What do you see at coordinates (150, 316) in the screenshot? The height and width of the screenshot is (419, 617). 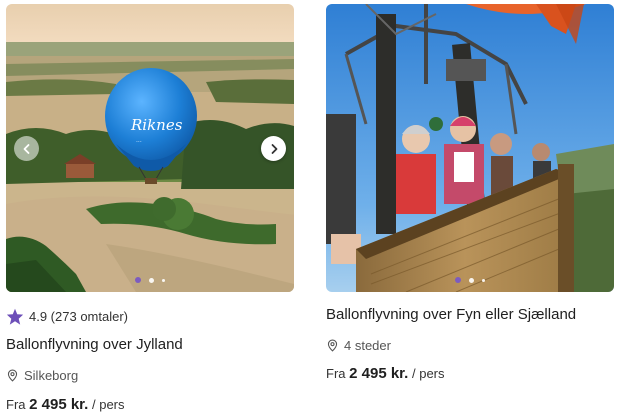 I see `rating: 4.9 (273 omtaler)` at bounding box center [150, 316].